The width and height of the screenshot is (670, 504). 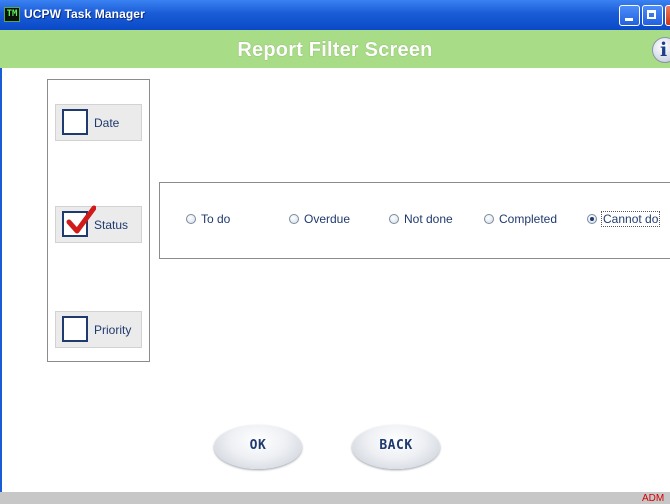 I want to click on date-checkbox, so click(x=75, y=122).